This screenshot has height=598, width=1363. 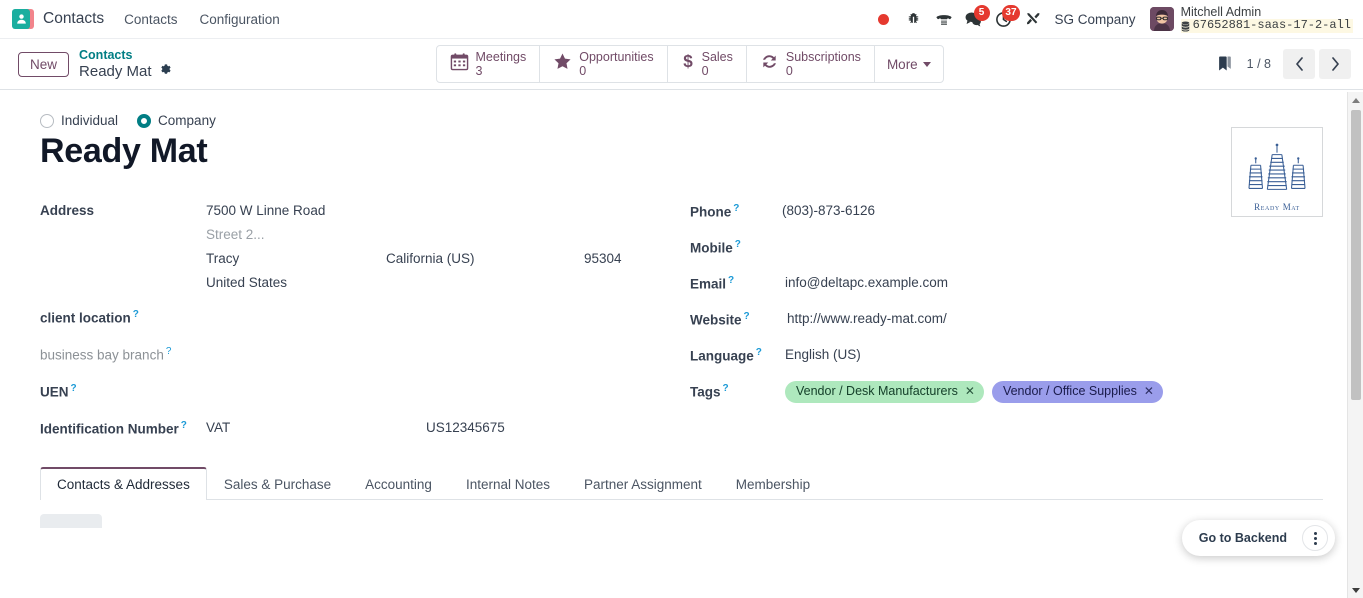 I want to click on triangle-down-icon, so click(x=1355, y=590).